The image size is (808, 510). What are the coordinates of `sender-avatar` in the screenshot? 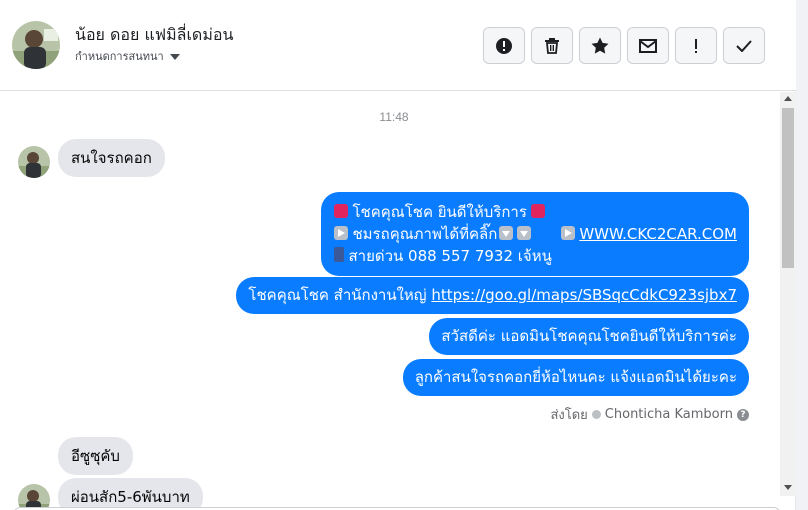 It's located at (34, 162).